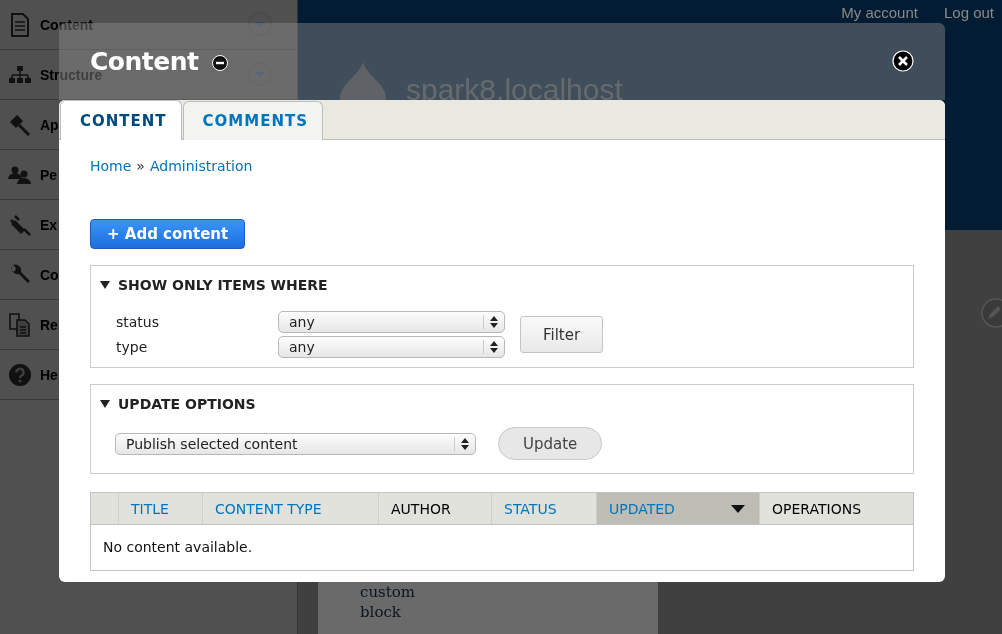 The image size is (1002, 634). Describe the element at coordinates (903, 61) in the screenshot. I see `close-icon` at that location.